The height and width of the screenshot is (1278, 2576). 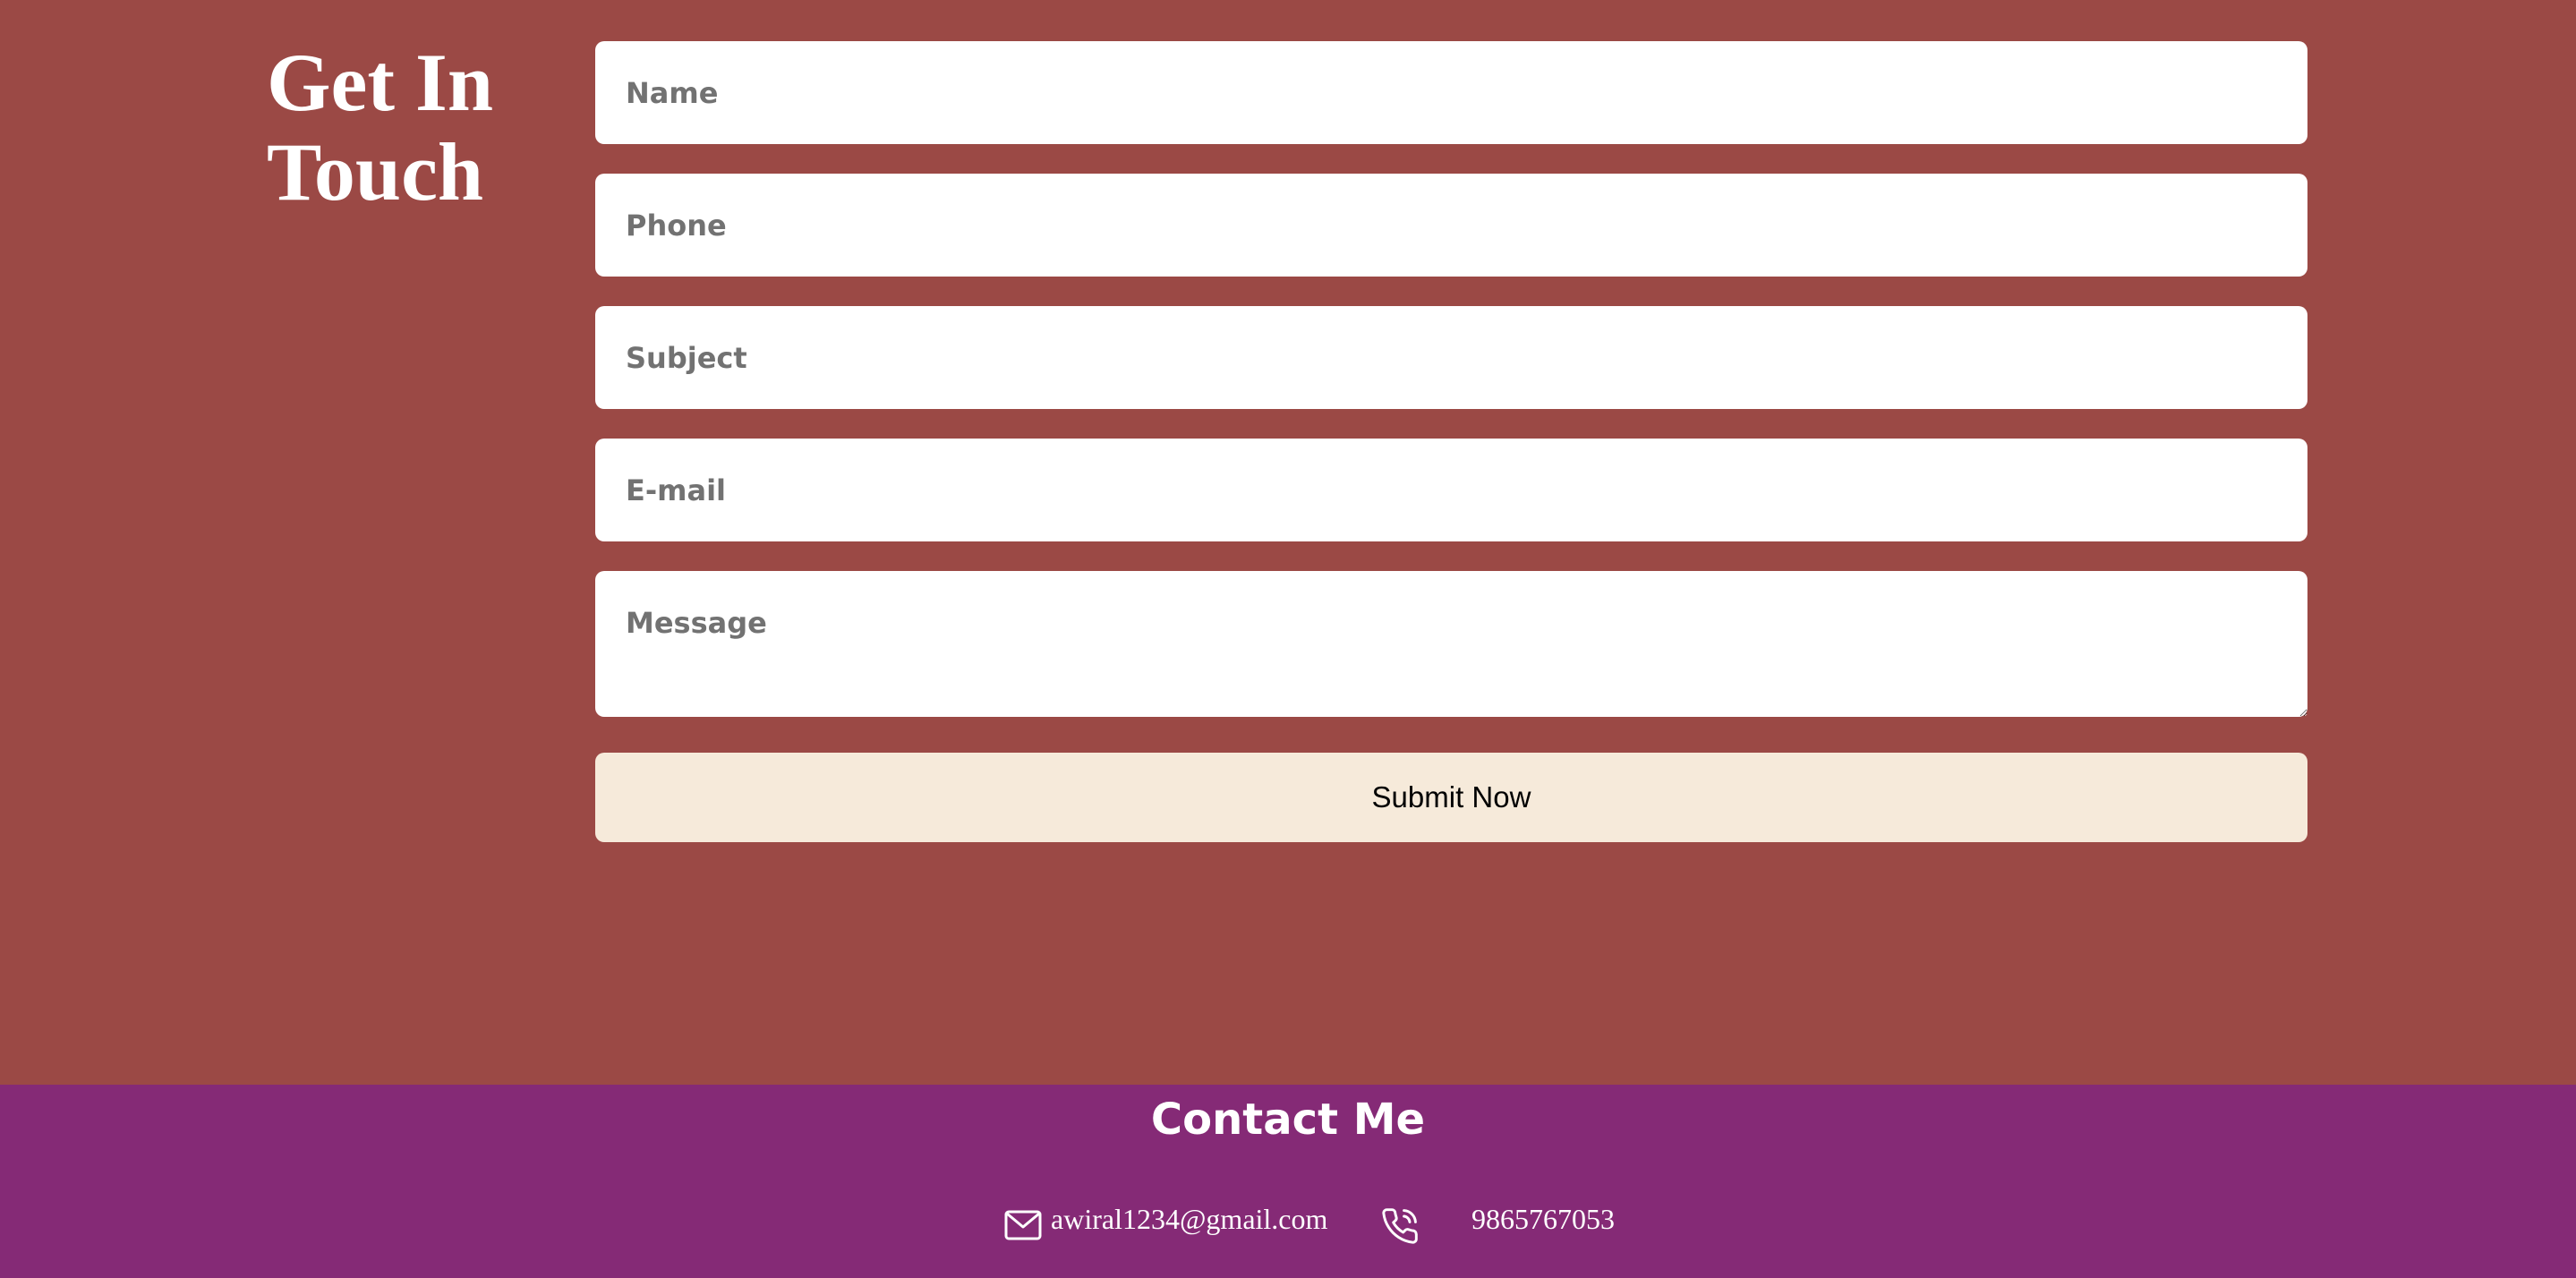 What do you see at coordinates (1543, 1219) in the screenshot?
I see `phone-link: 9865767053` at bounding box center [1543, 1219].